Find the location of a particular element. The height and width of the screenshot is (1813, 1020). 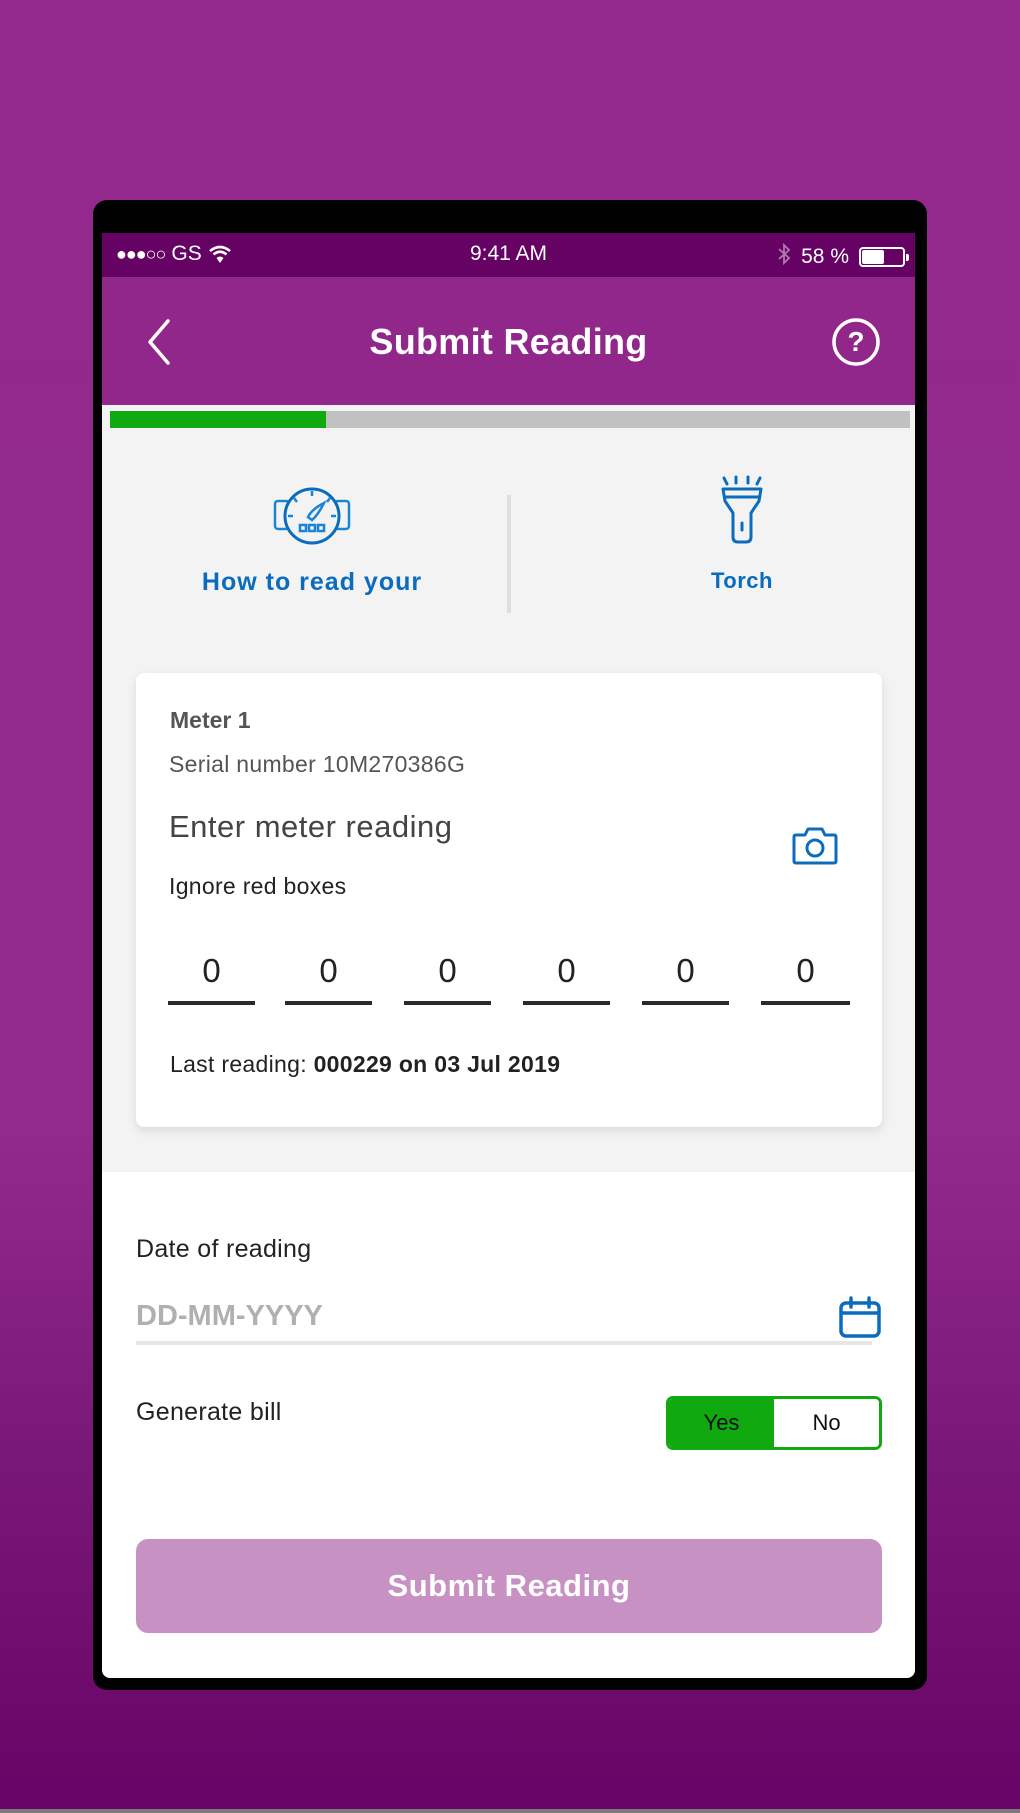

meter-serial-number: Serial number 10M270386G is located at coordinates (317, 764).